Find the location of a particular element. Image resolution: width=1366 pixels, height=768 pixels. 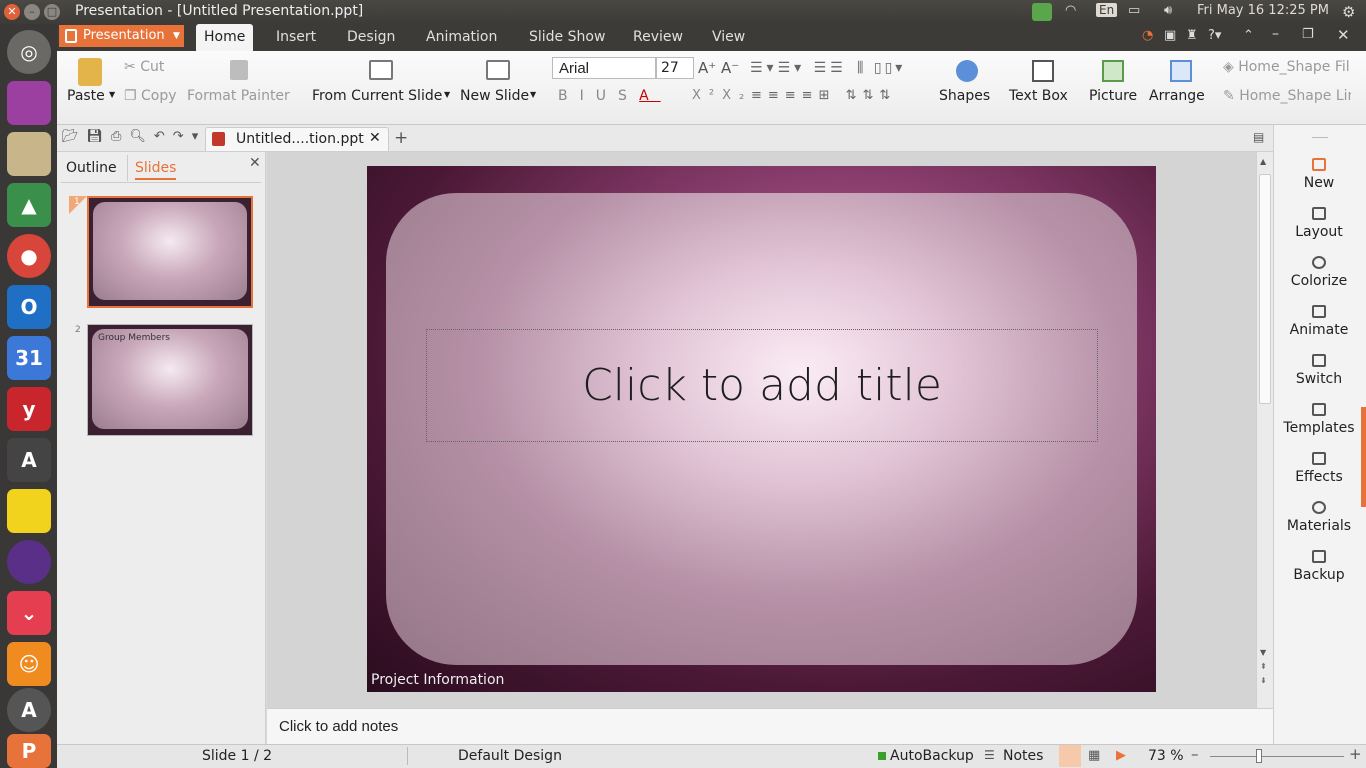

tab-home: Home is located at coordinates (225, 37).